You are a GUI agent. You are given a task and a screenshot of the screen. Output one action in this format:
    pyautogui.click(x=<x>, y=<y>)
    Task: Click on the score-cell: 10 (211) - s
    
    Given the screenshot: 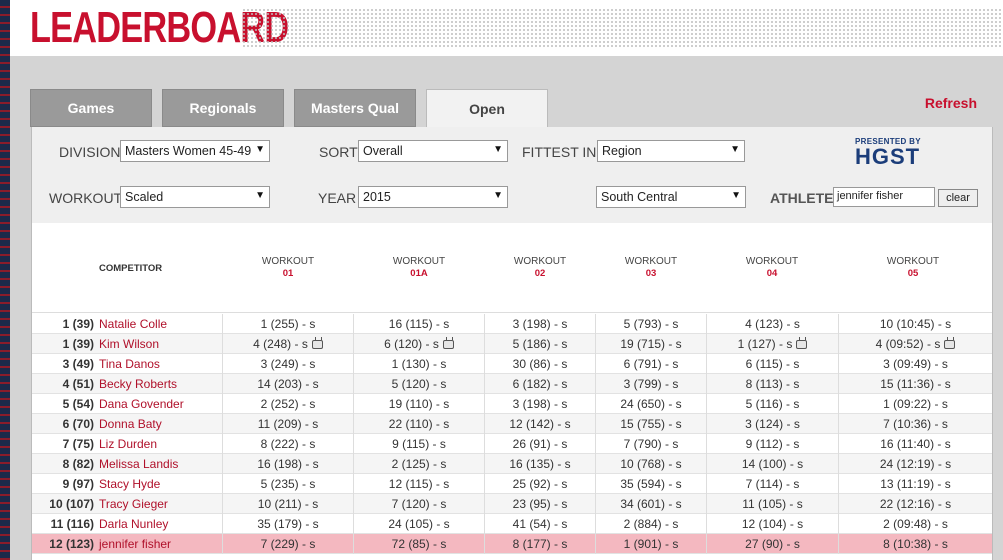 What is the action you would take?
    pyautogui.click(x=287, y=504)
    